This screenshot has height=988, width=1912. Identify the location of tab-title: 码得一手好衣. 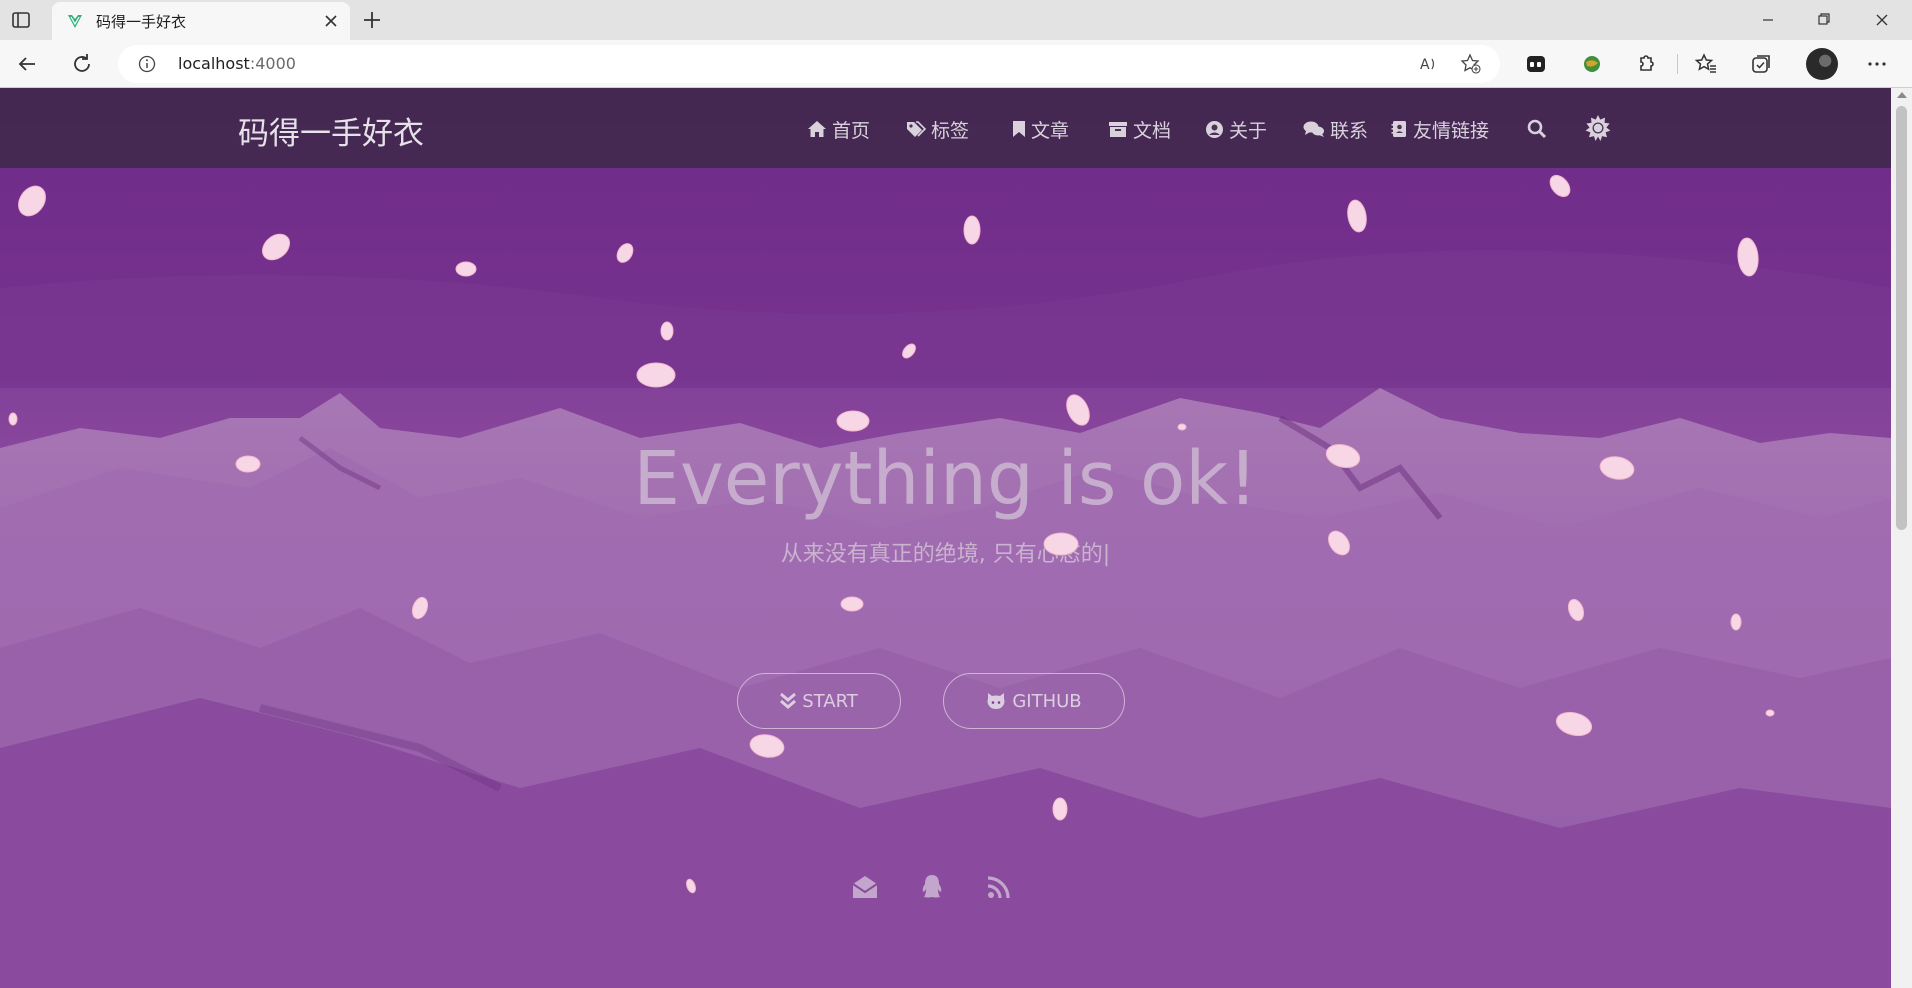
(141, 22).